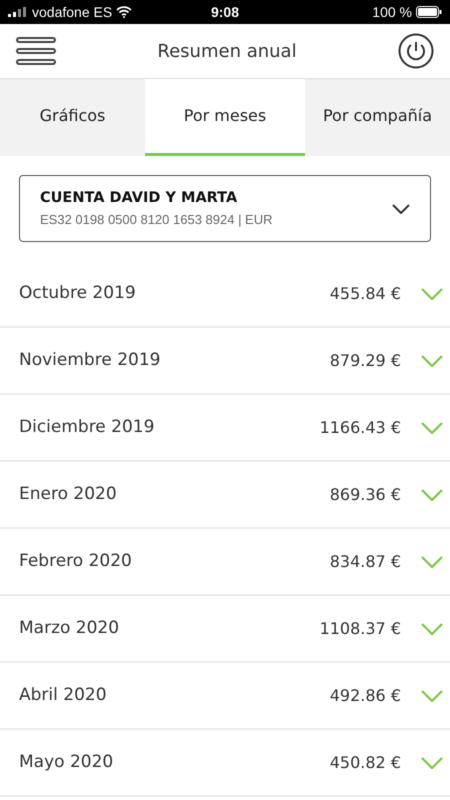  What do you see at coordinates (225, 629) in the screenshot?
I see `month-row: Marzo 2020 1108.37 €` at bounding box center [225, 629].